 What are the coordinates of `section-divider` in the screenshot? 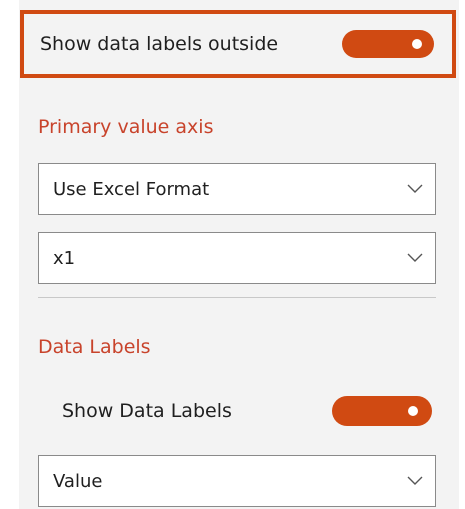 It's located at (237, 297).